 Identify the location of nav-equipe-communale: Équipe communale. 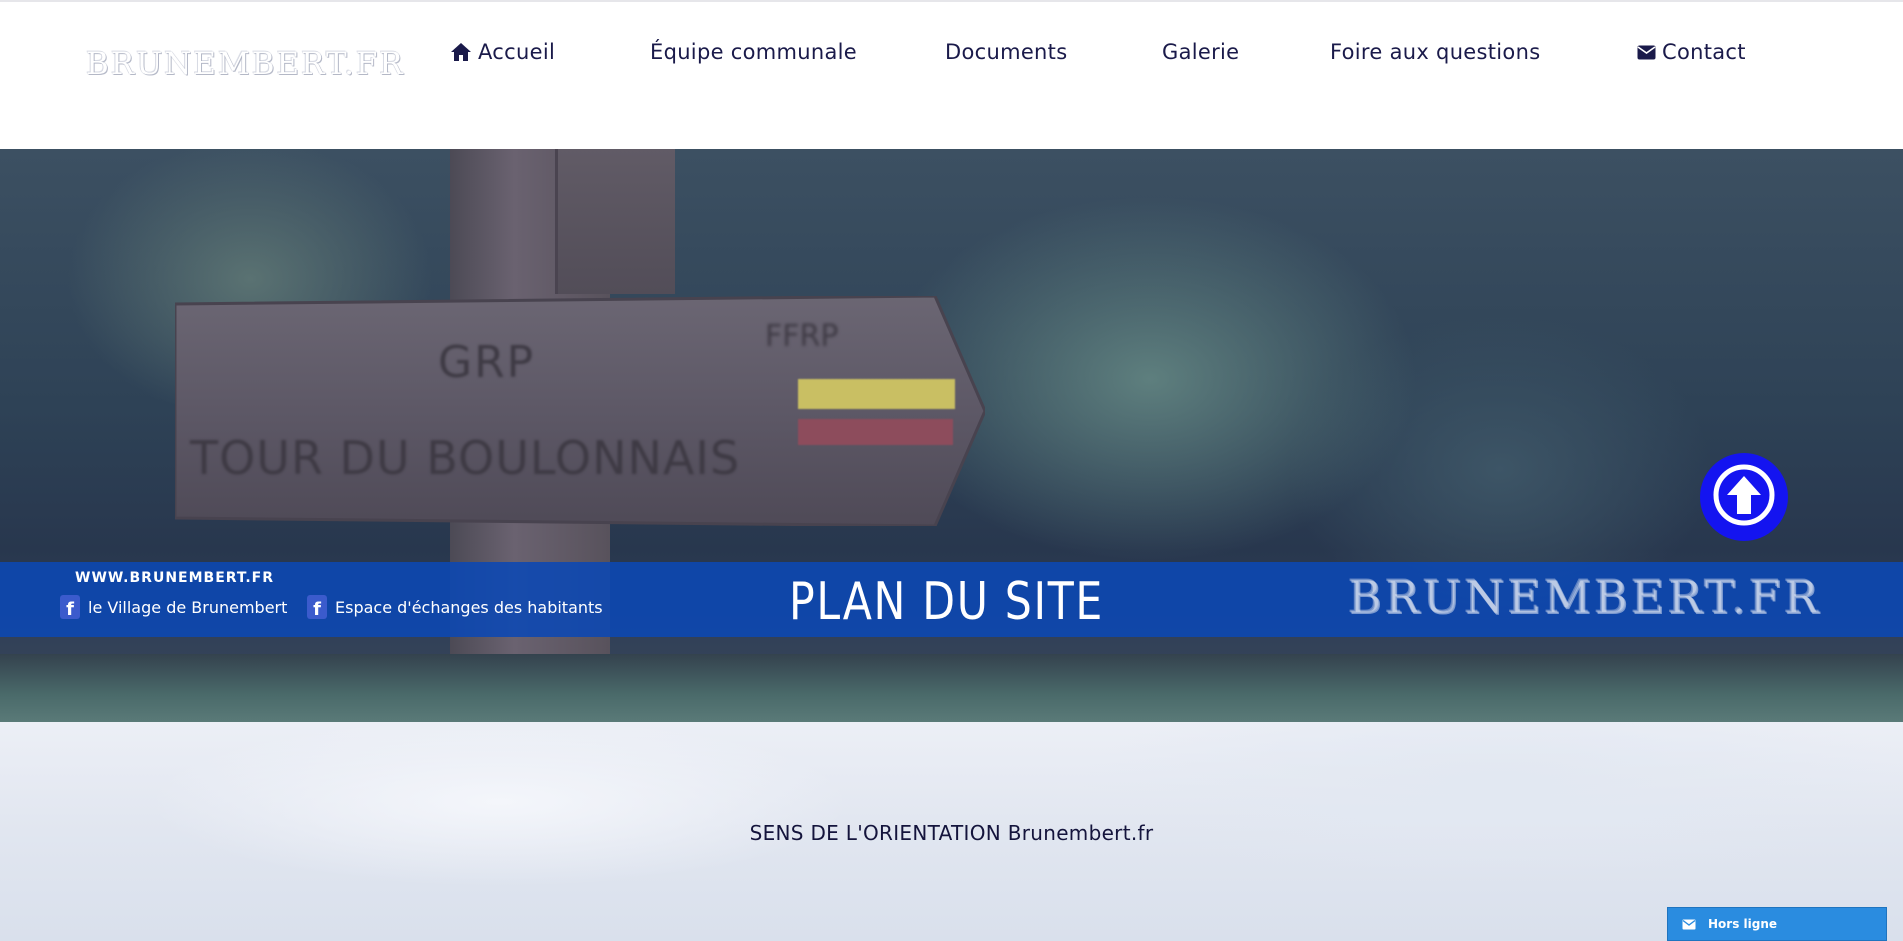
(753, 52).